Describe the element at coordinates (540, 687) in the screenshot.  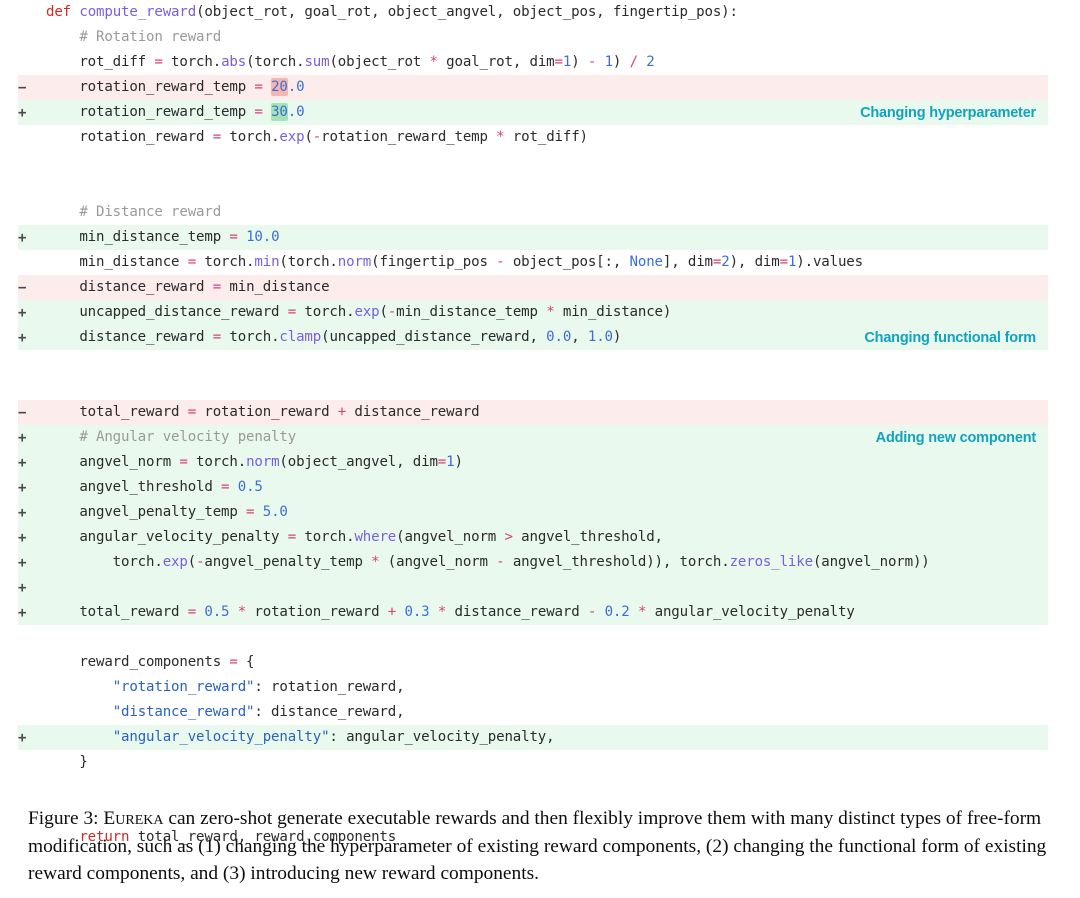
I see `code-line: "rotation_reward": rotation_reward,` at that location.